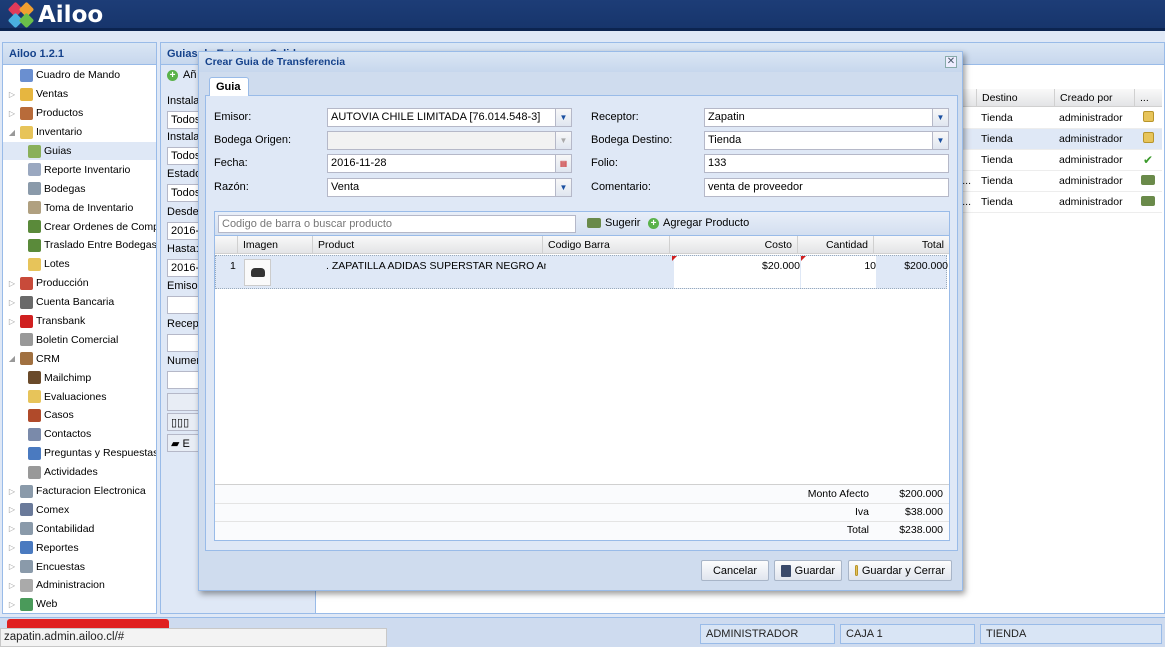 This screenshot has width=1165, height=647. What do you see at coordinates (997, 139) in the screenshot?
I see `cell-destino: Tienda` at bounding box center [997, 139].